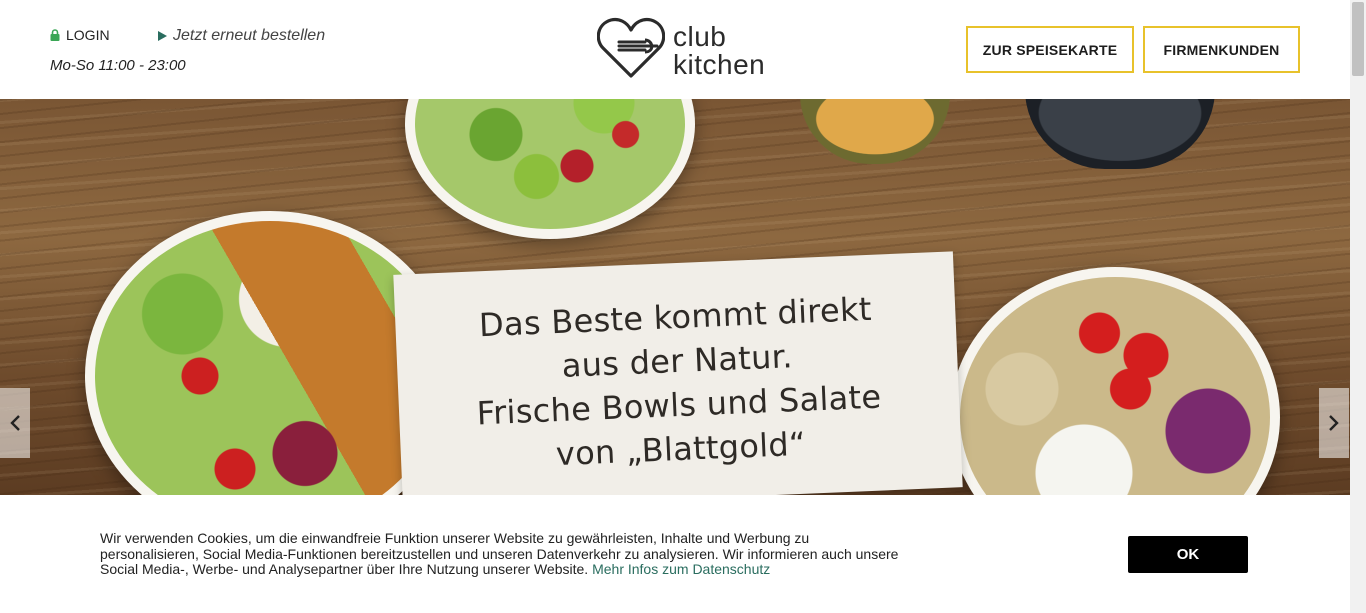  I want to click on logo-wordmark: club kitchen, so click(719, 50).